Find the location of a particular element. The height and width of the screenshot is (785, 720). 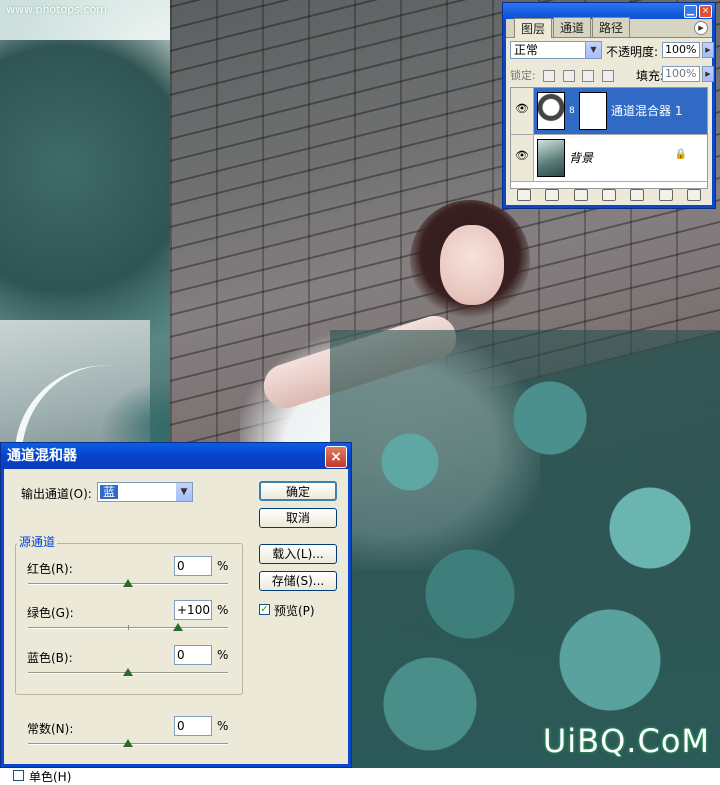

palette-tabs: 图层 通道 路径 ▶ is located at coordinates (609, 27).